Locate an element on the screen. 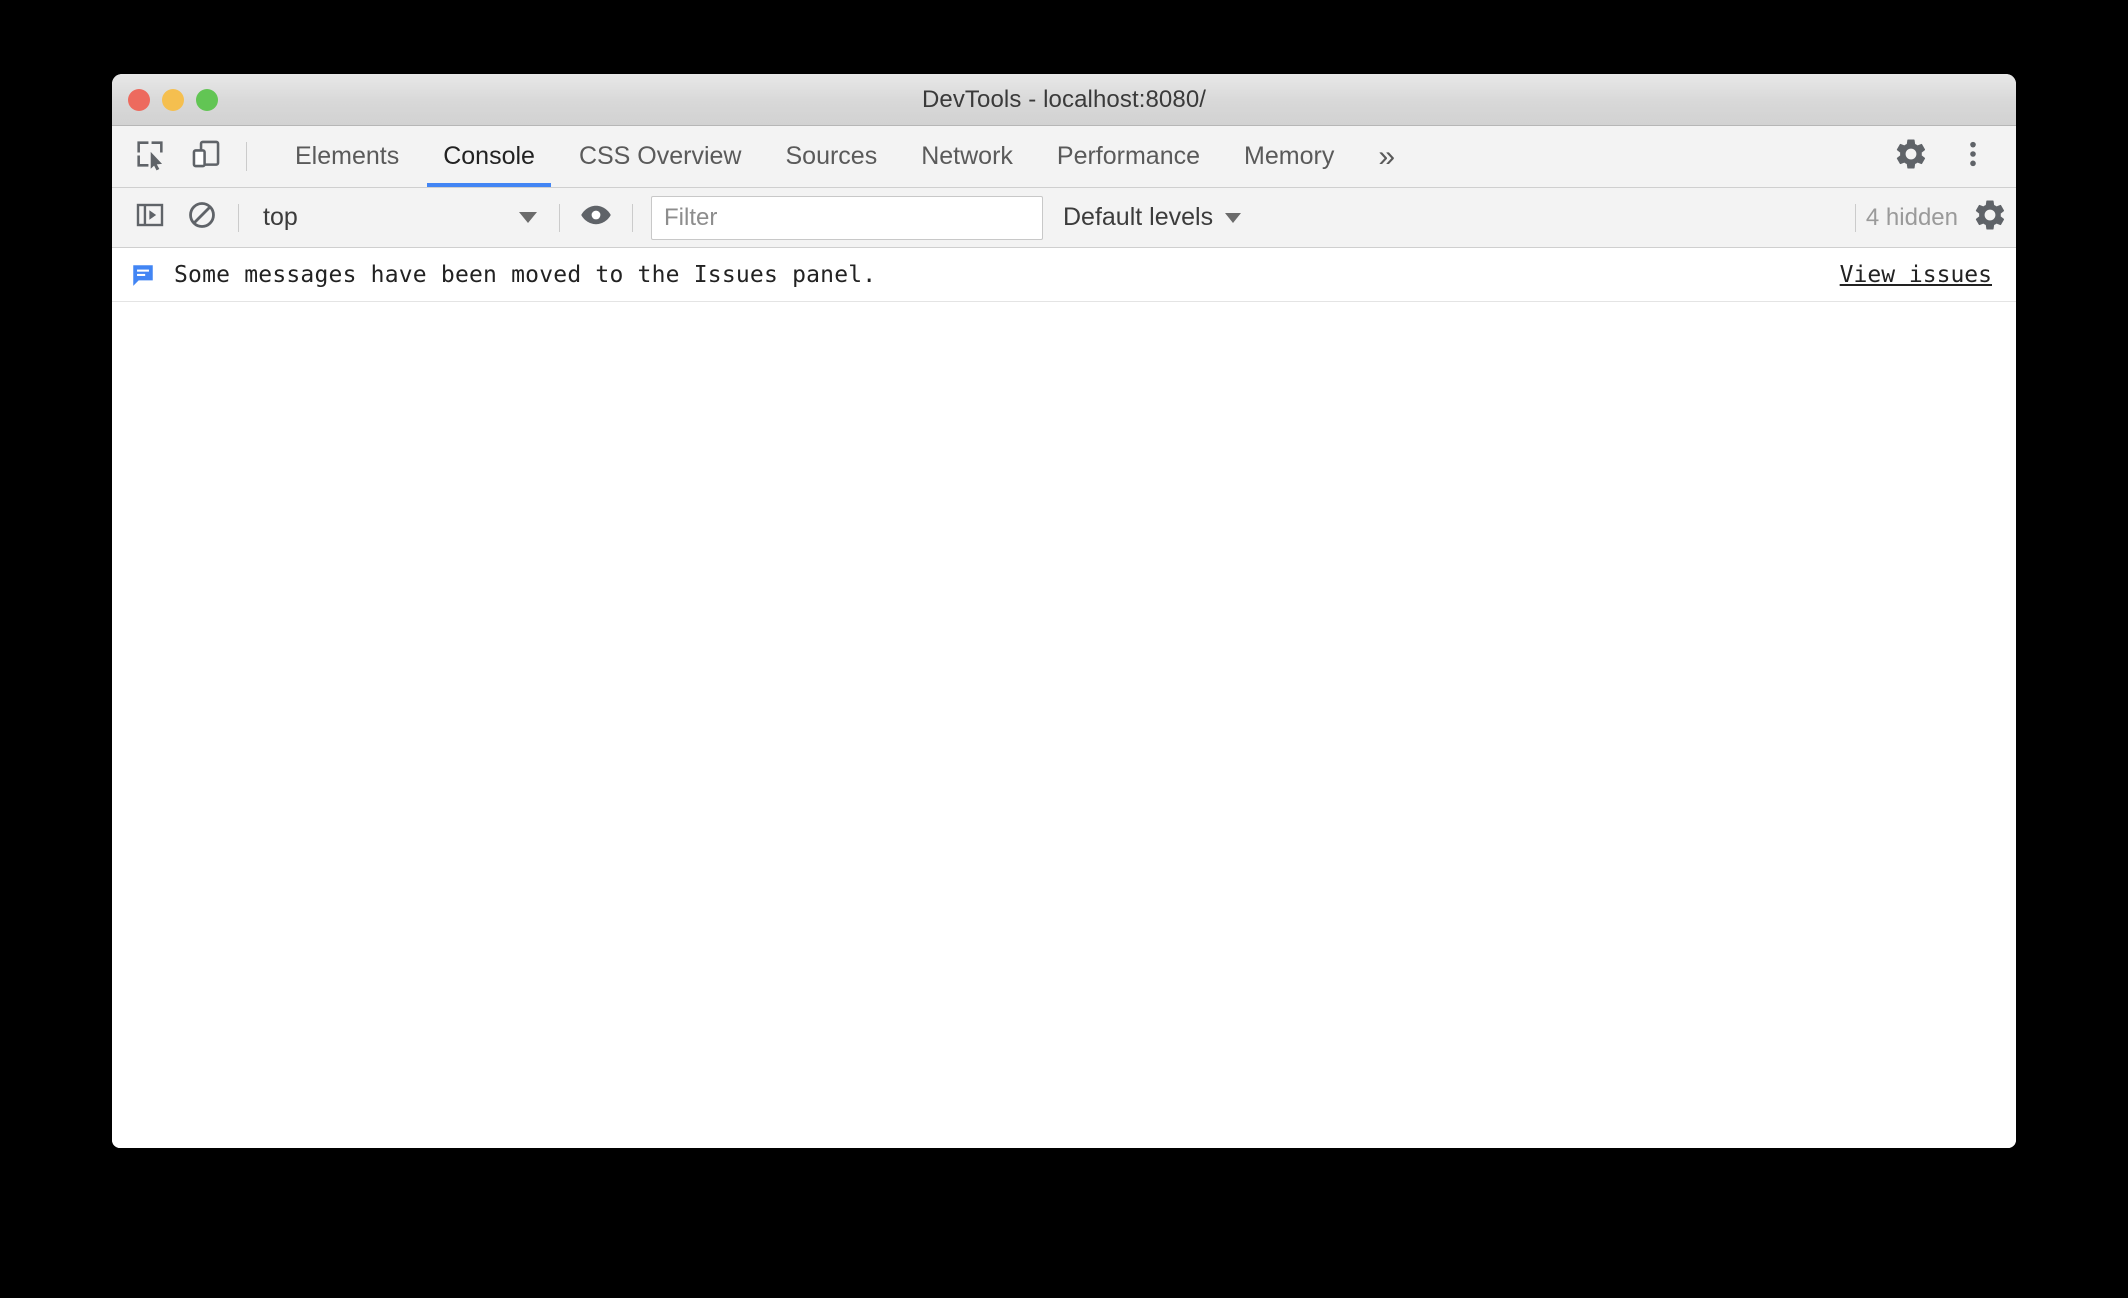 Image resolution: width=2128 pixels, height=1298 pixels. eye-icon is located at coordinates (596, 217).